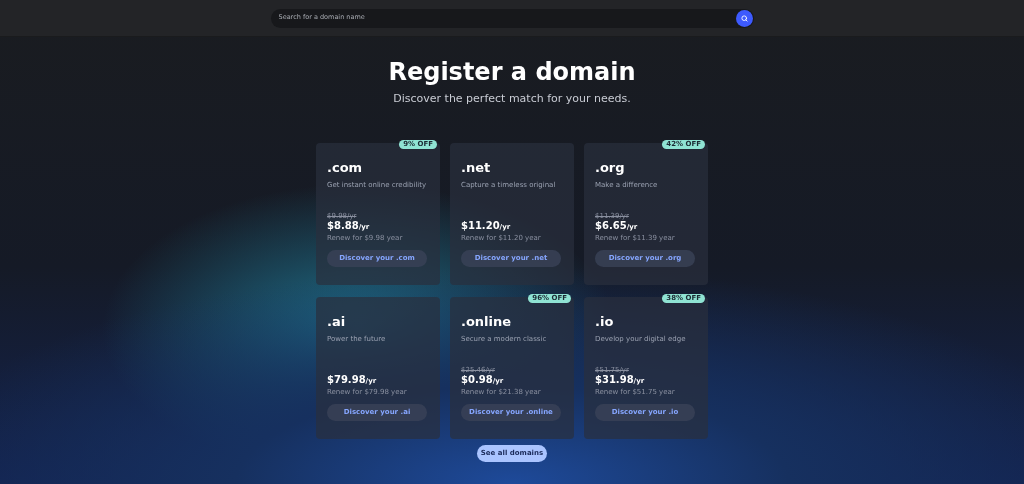  What do you see at coordinates (610, 168) in the screenshot?
I see `domain-extension: .org` at bounding box center [610, 168].